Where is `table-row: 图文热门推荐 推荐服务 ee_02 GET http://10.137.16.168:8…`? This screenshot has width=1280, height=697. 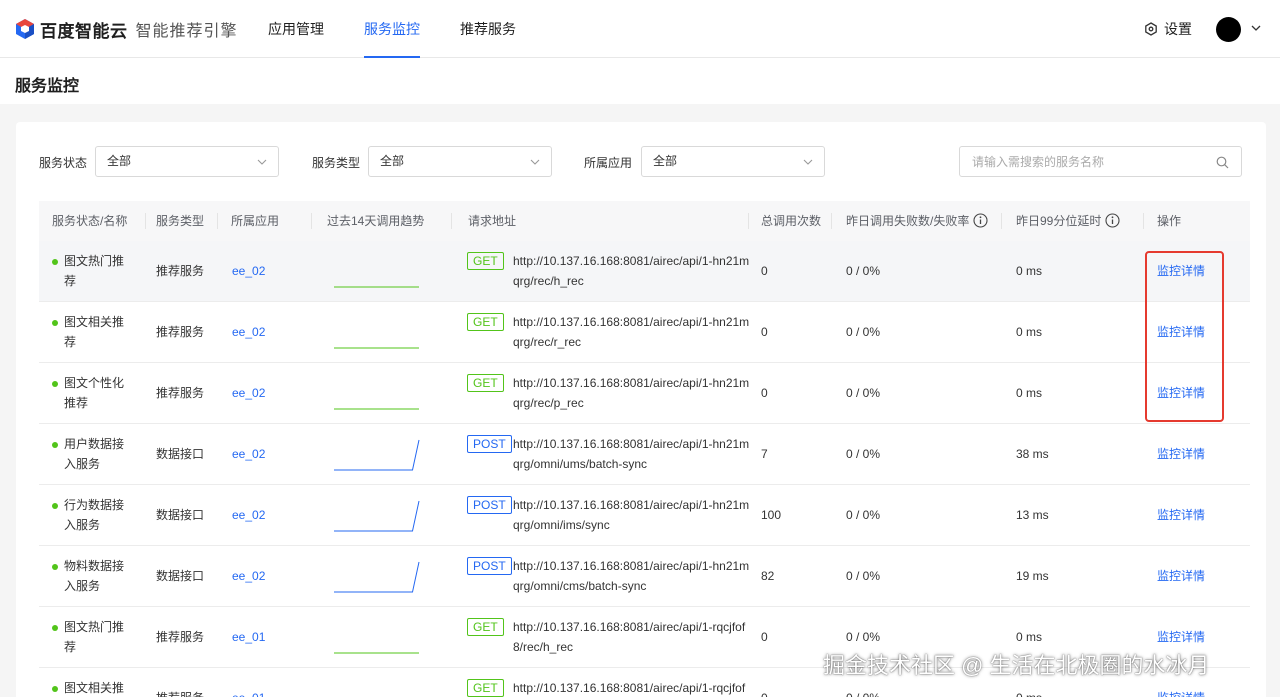
table-row: 图文热门推荐 推荐服务 ee_02 GET http://10.137.16.168:8… is located at coordinates (644, 271).